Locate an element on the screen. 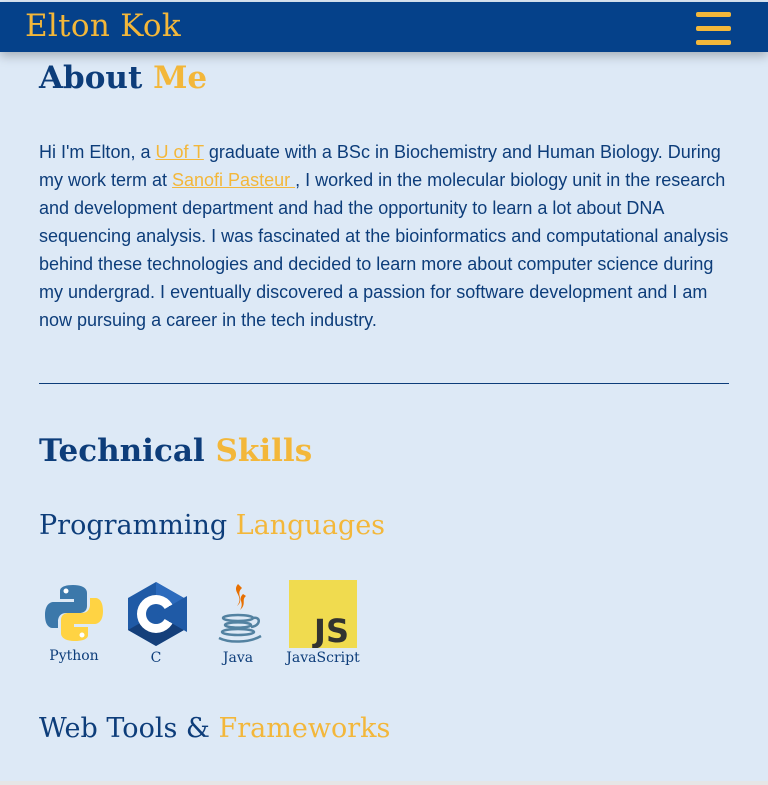 The width and height of the screenshot is (768, 785). svg-text: JS is located at coordinates (330, 630).